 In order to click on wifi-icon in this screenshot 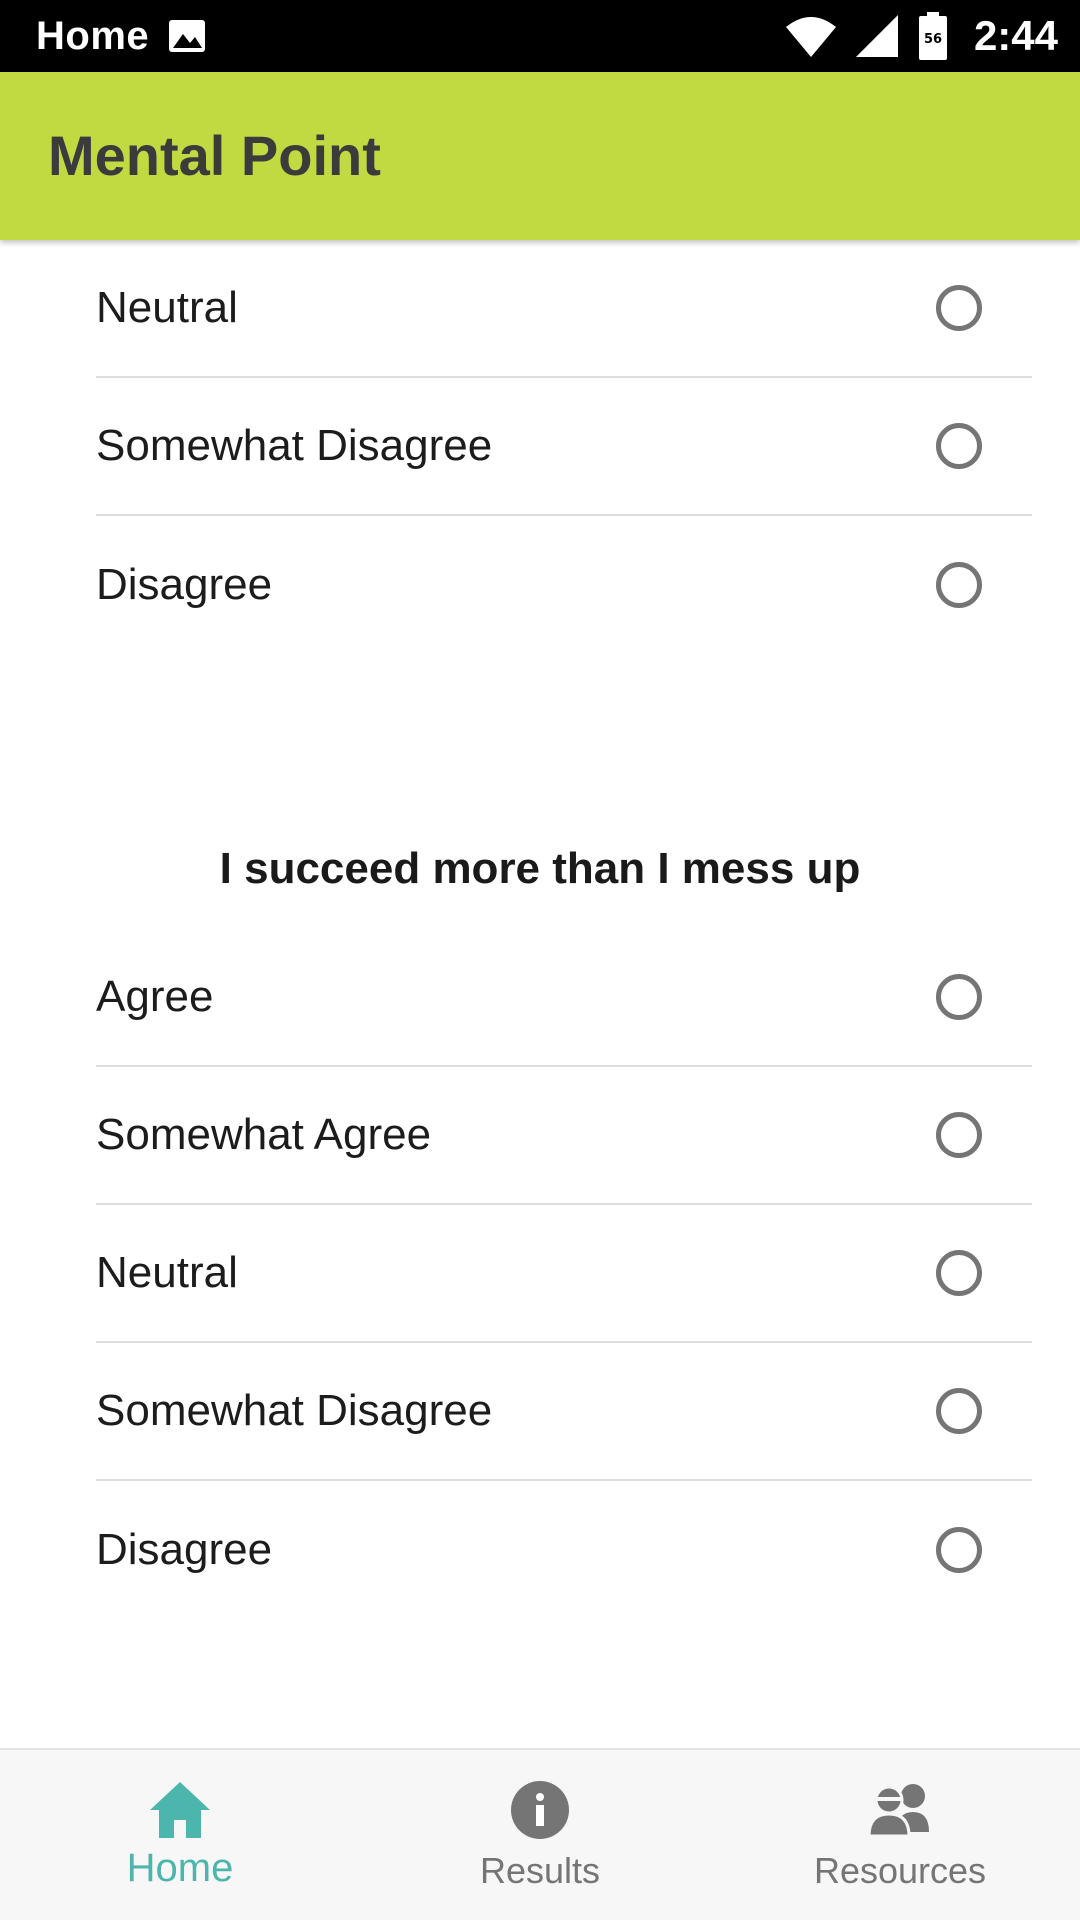, I will do `click(811, 36)`.